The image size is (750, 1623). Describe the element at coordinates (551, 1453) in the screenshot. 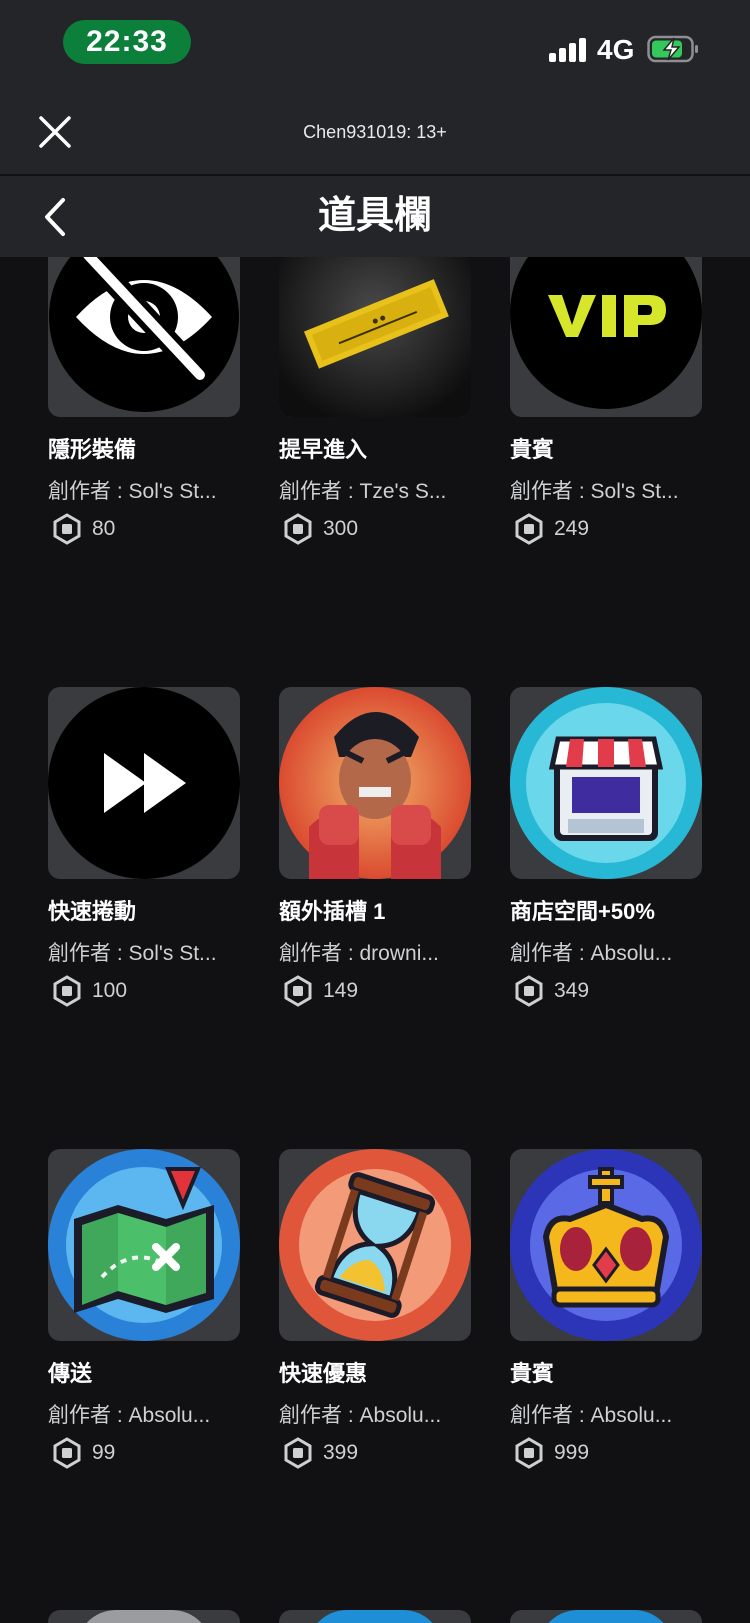

I see `item-price: 999` at that location.